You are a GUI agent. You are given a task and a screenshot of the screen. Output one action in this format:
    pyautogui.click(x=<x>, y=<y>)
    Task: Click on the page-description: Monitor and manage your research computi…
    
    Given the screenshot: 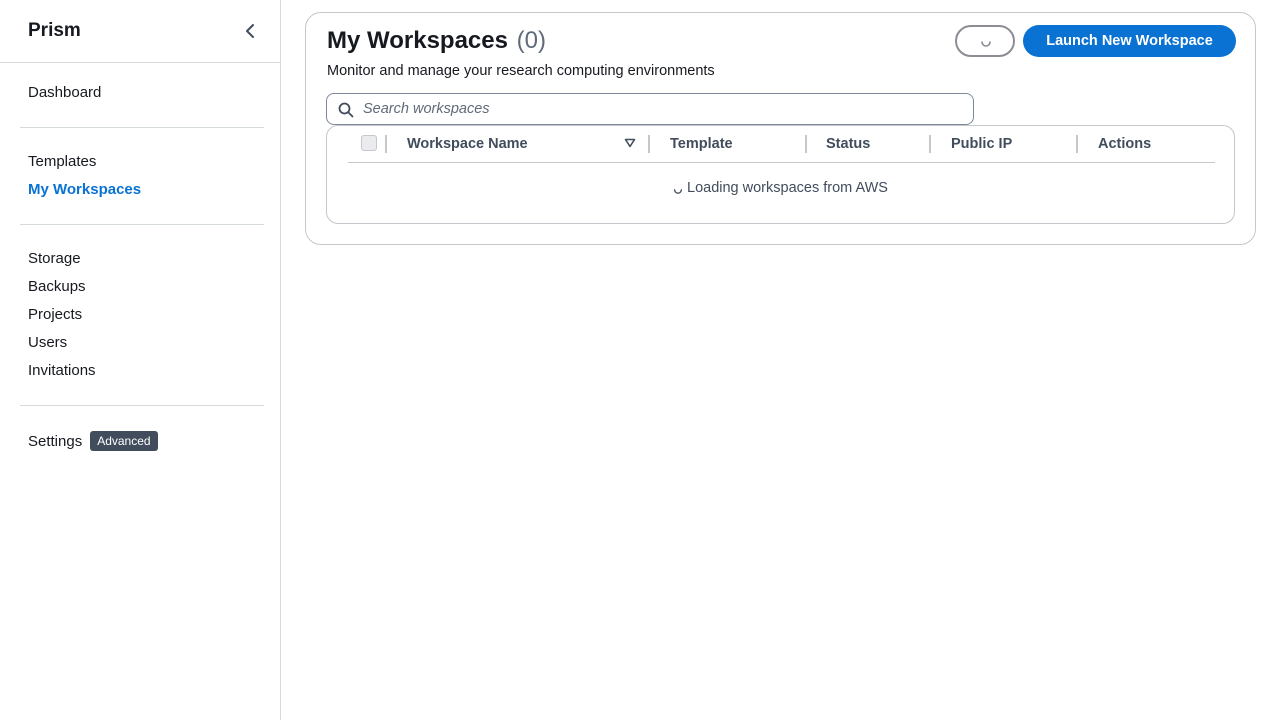 What is the action you would take?
    pyautogui.click(x=521, y=71)
    